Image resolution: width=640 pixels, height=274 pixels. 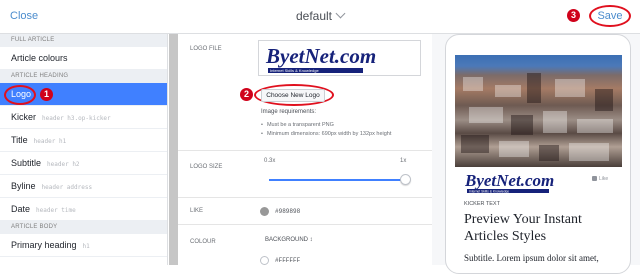 I want to click on scrollbar-gutter, so click(x=173, y=149).